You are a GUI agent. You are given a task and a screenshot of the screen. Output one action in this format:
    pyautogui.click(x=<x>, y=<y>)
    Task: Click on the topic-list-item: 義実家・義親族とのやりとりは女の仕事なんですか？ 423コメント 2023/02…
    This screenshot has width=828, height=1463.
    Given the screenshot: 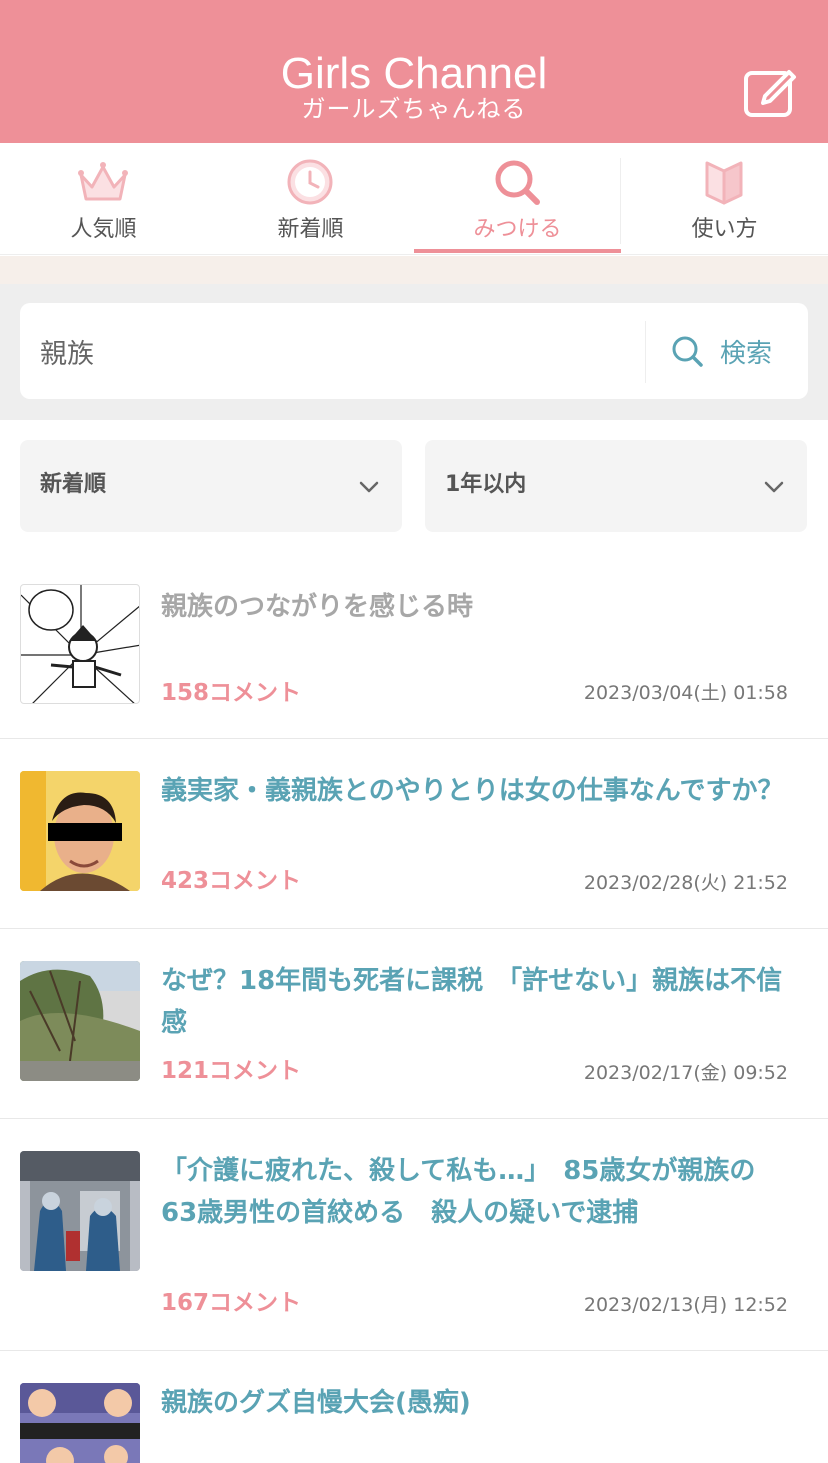 What is the action you would take?
    pyautogui.click(x=414, y=834)
    